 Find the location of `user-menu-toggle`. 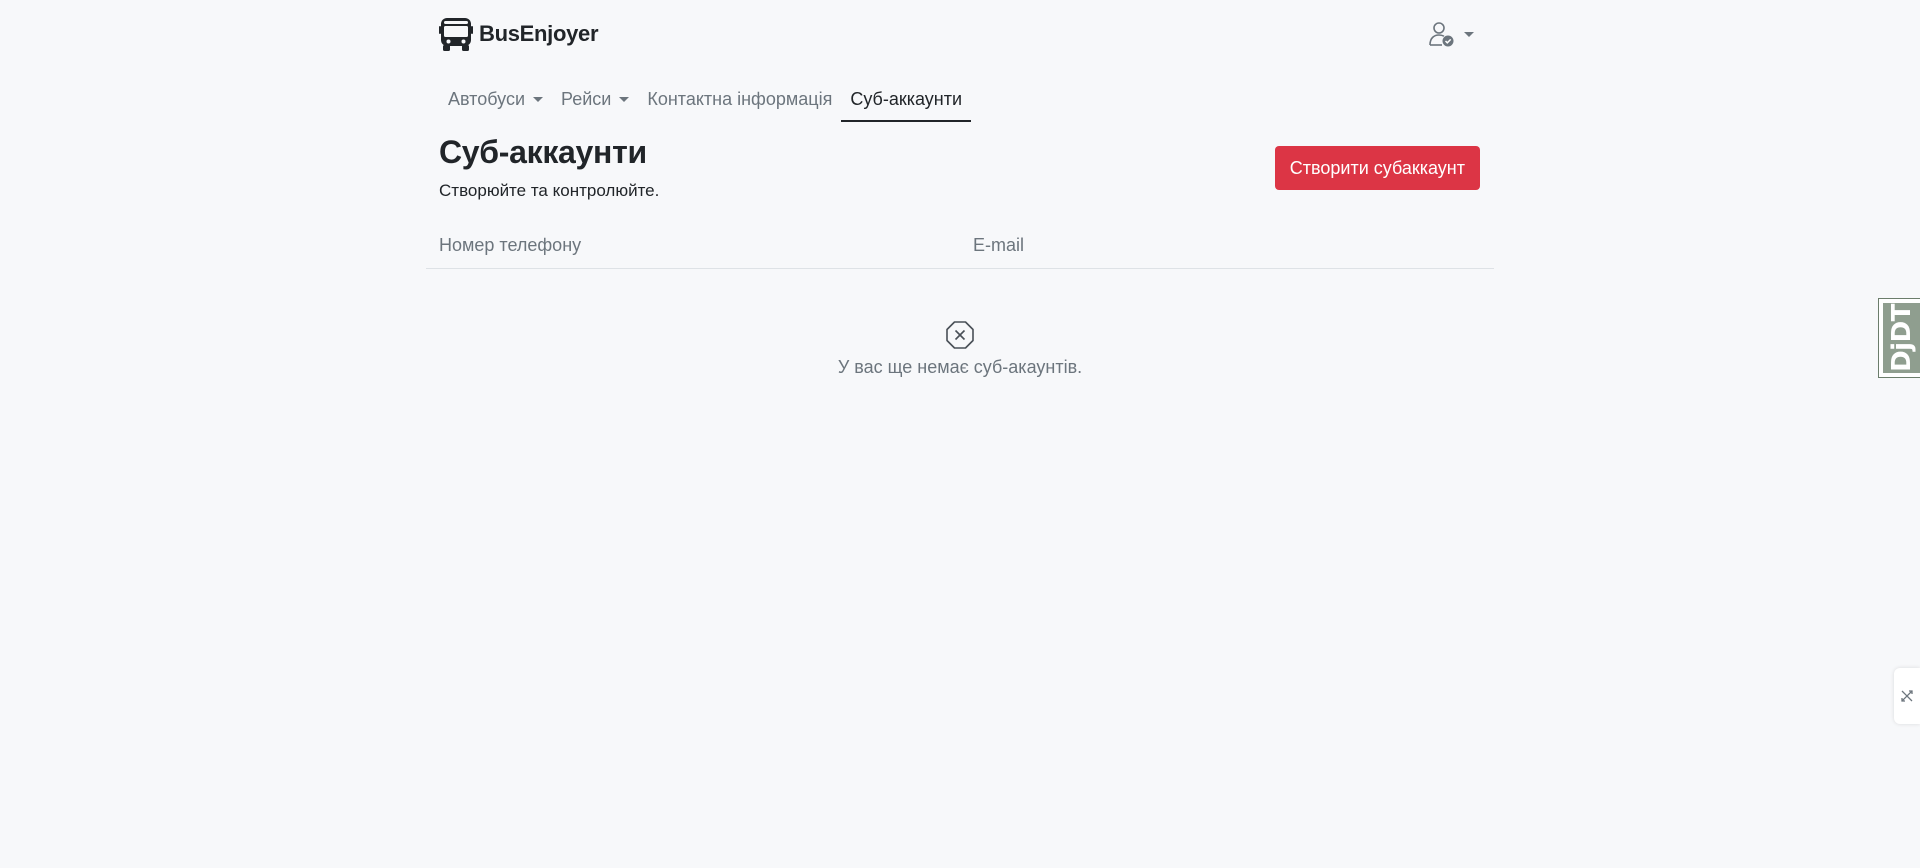

user-menu-toggle is located at coordinates (1451, 34).